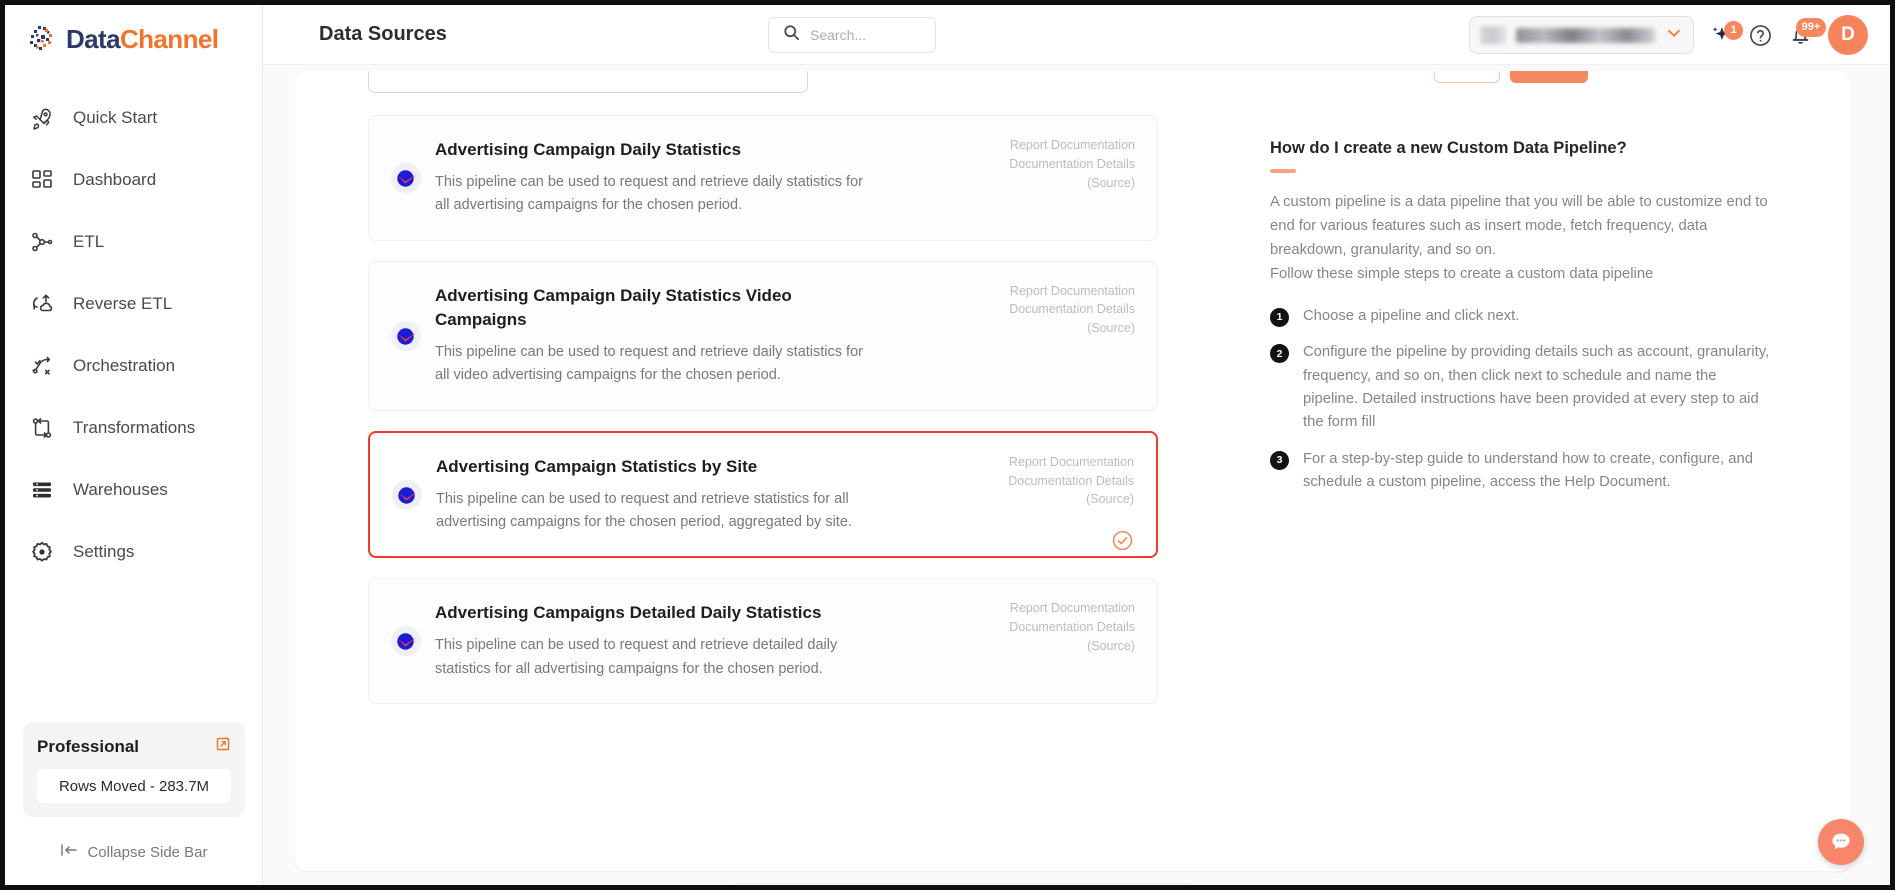 This screenshot has width=1895, height=890. What do you see at coordinates (42, 304) in the screenshot?
I see `reverse-etl-cloud-icon` at bounding box center [42, 304].